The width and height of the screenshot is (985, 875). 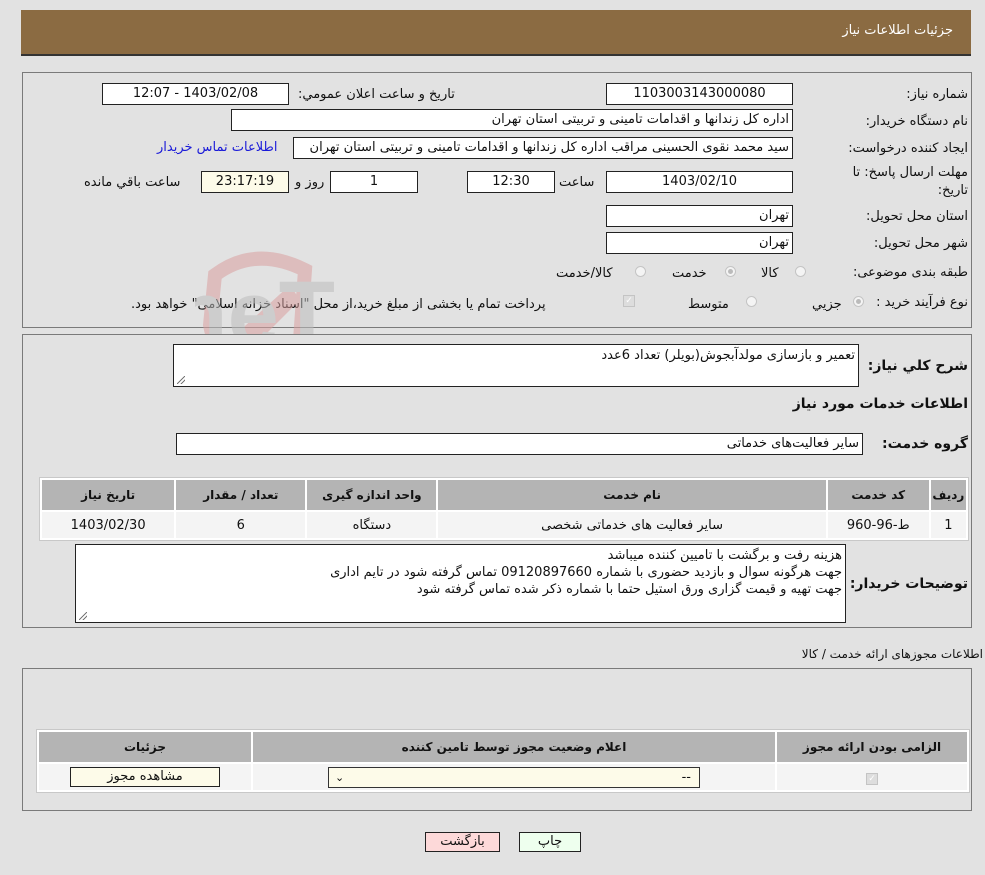 I want to click on process-label: نوع فرآیند خرید :, so click(x=922, y=302).